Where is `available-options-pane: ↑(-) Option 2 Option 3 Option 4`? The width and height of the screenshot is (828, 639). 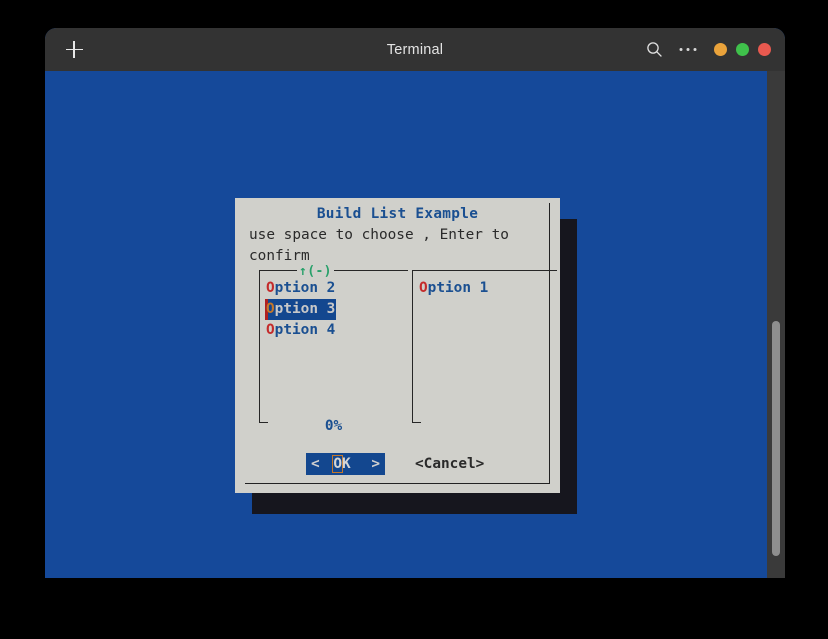 available-options-pane: ↑(-) Option 2 Option 3 Option 4 is located at coordinates (333, 342).